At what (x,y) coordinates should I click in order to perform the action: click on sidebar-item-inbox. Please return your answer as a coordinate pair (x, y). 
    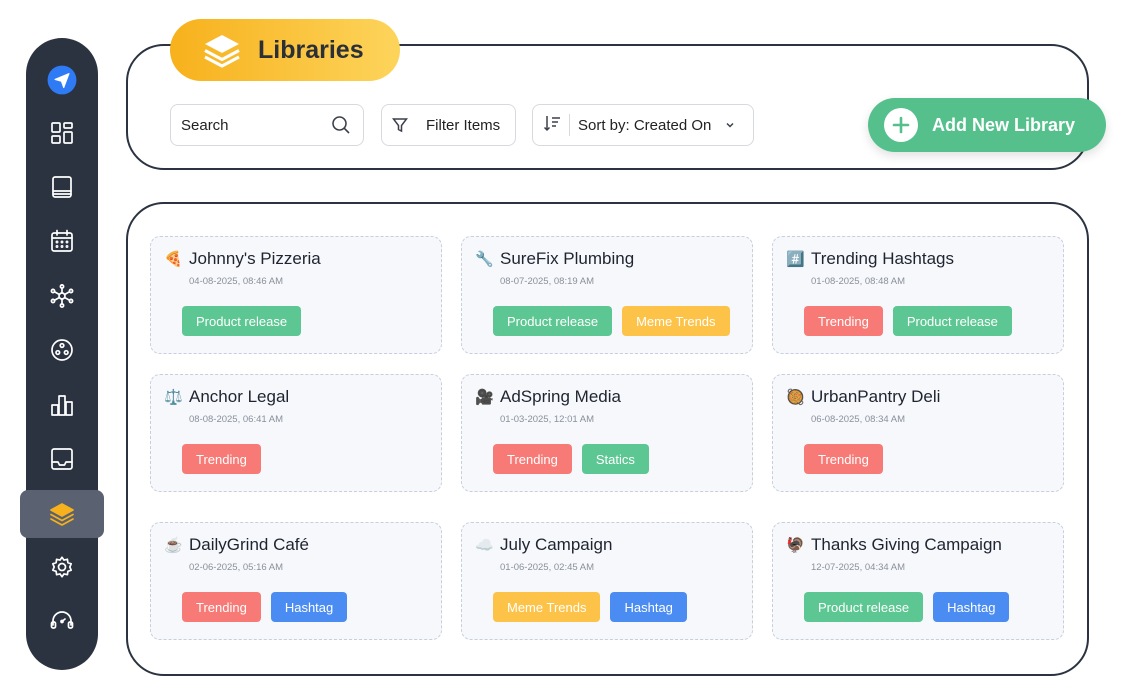
    Looking at the image, I should click on (62, 459).